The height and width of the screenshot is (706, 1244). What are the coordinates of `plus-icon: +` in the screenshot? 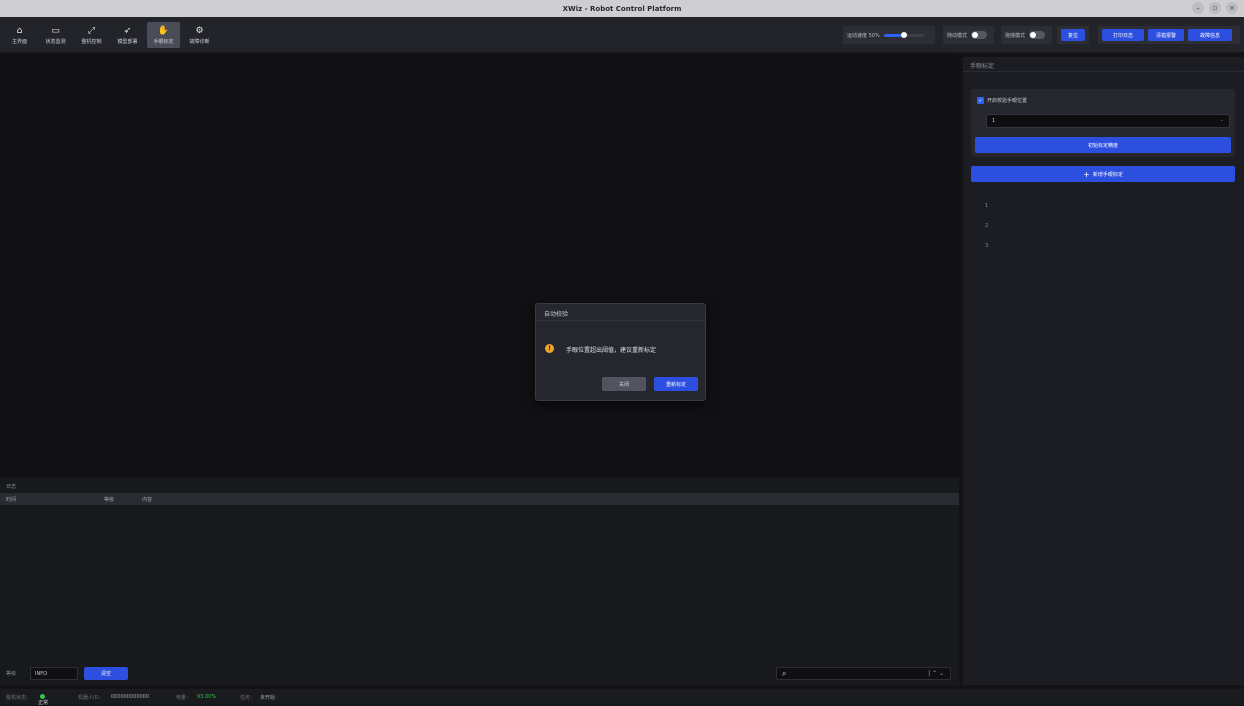 It's located at (1086, 174).